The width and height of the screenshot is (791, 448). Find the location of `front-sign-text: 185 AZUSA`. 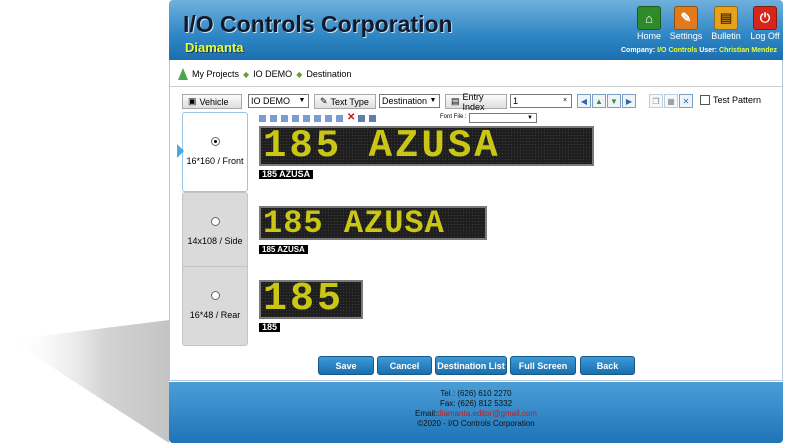

front-sign-text: 185 AZUSA is located at coordinates (382, 146).